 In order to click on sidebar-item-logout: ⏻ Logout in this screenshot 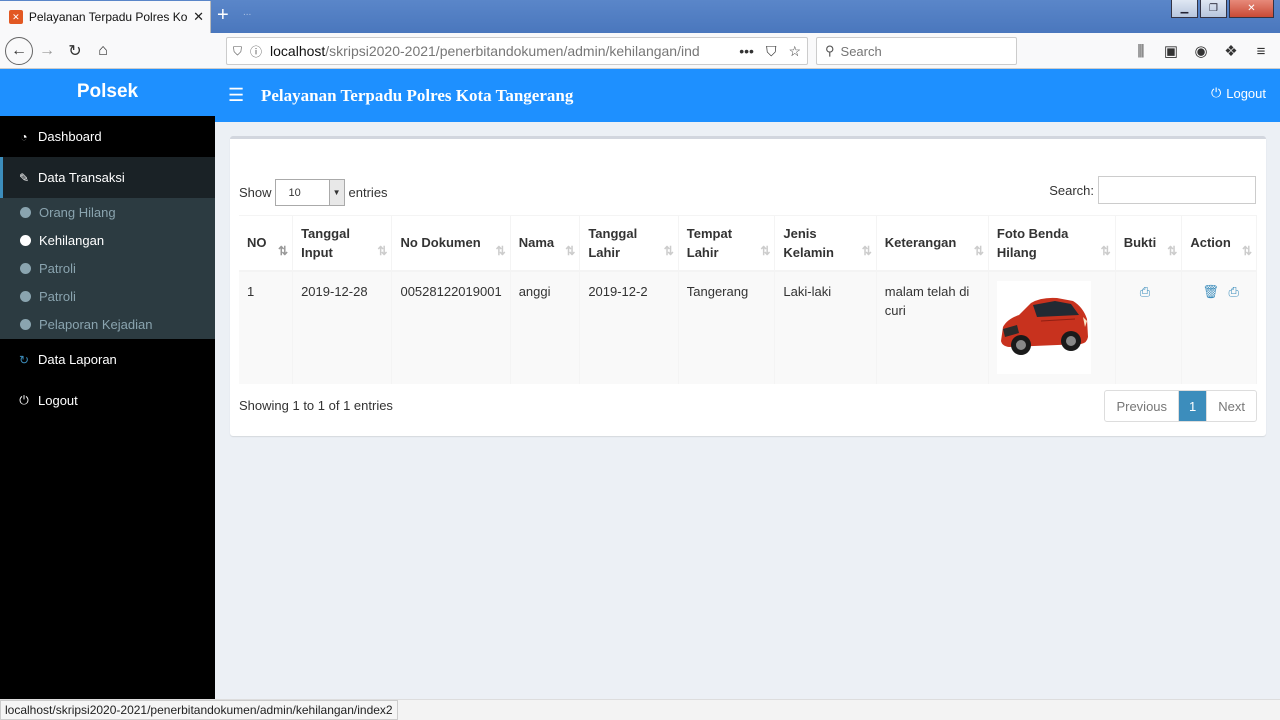, I will do `click(107, 400)`.